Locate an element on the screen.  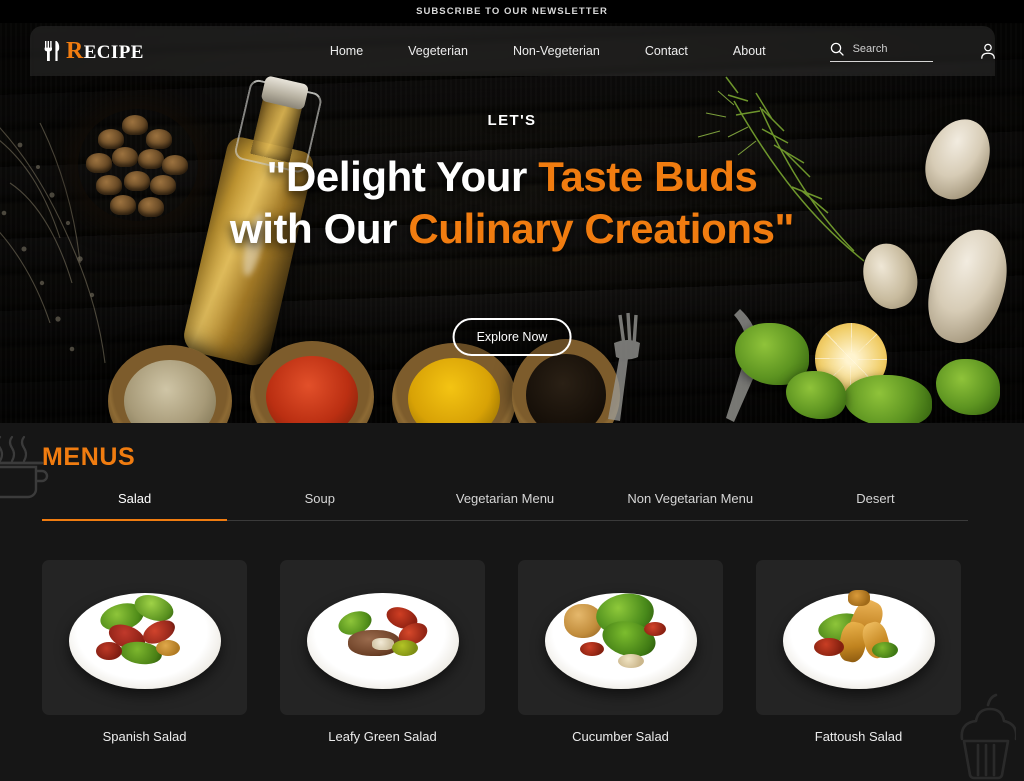
search-input is located at coordinates (892, 48).